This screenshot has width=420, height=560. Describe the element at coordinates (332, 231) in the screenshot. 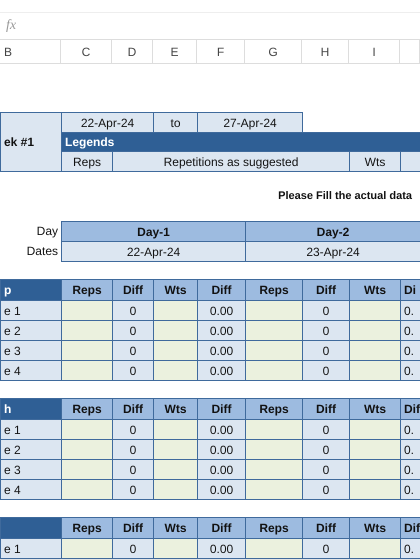

I see `day-header: Day-2` at that location.